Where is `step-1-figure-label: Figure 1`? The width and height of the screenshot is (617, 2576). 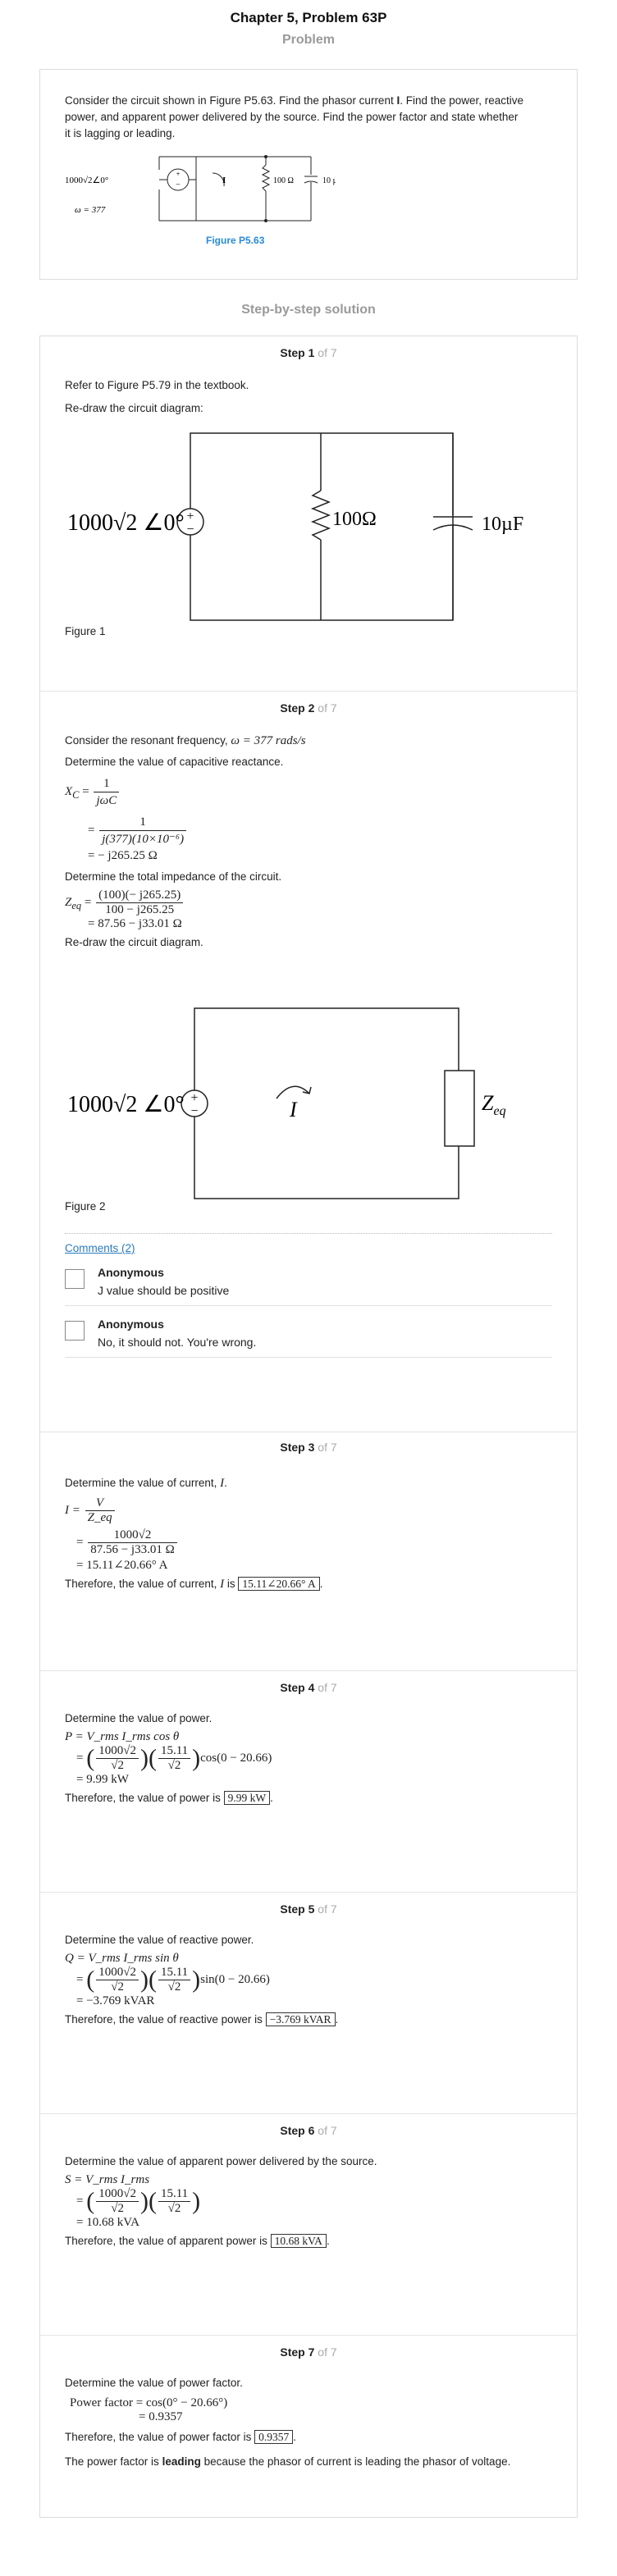
step-1-figure-label: Figure 1 is located at coordinates (85, 631).